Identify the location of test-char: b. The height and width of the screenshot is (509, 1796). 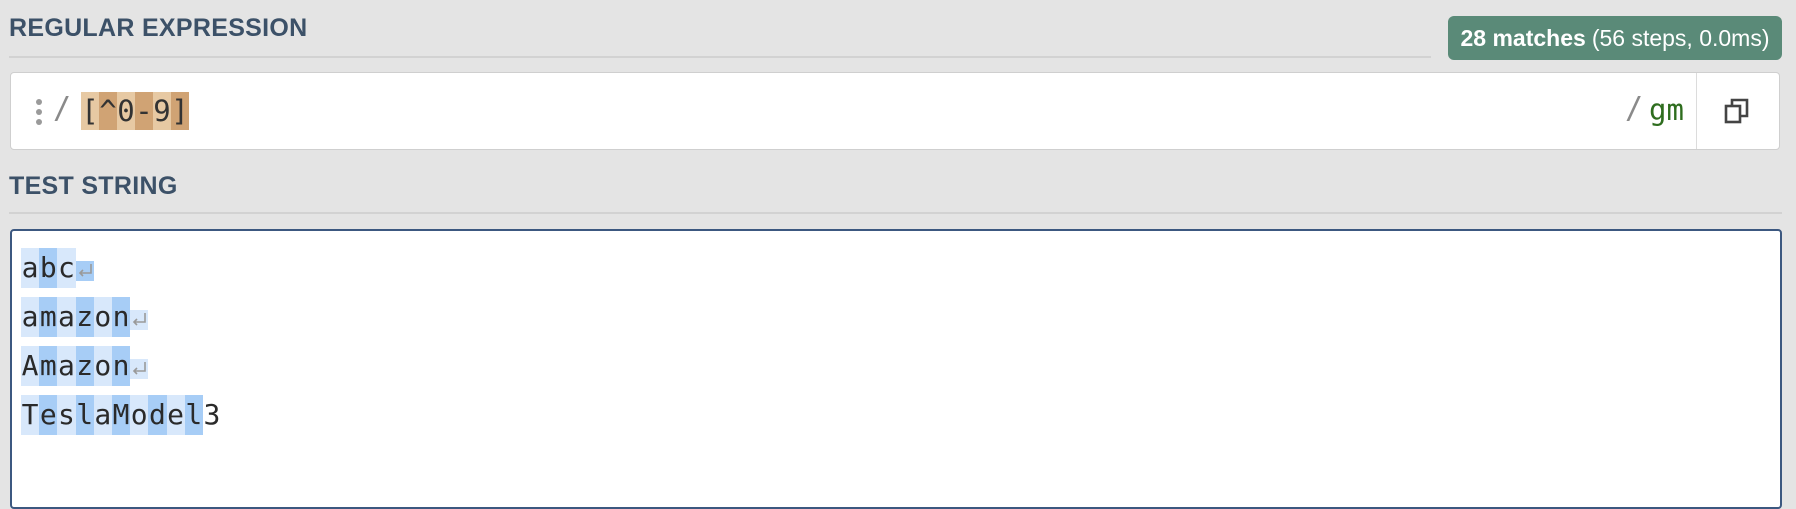
(48, 267).